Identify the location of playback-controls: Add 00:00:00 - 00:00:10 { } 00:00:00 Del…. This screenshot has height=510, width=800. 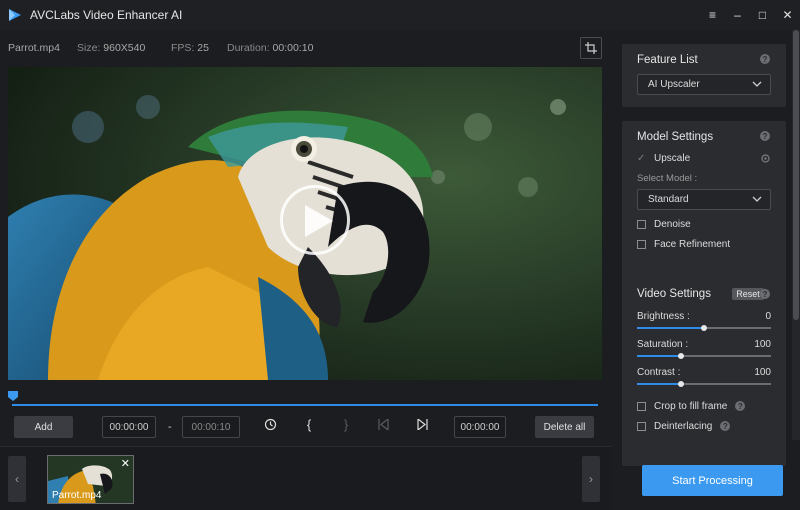
(306, 427).